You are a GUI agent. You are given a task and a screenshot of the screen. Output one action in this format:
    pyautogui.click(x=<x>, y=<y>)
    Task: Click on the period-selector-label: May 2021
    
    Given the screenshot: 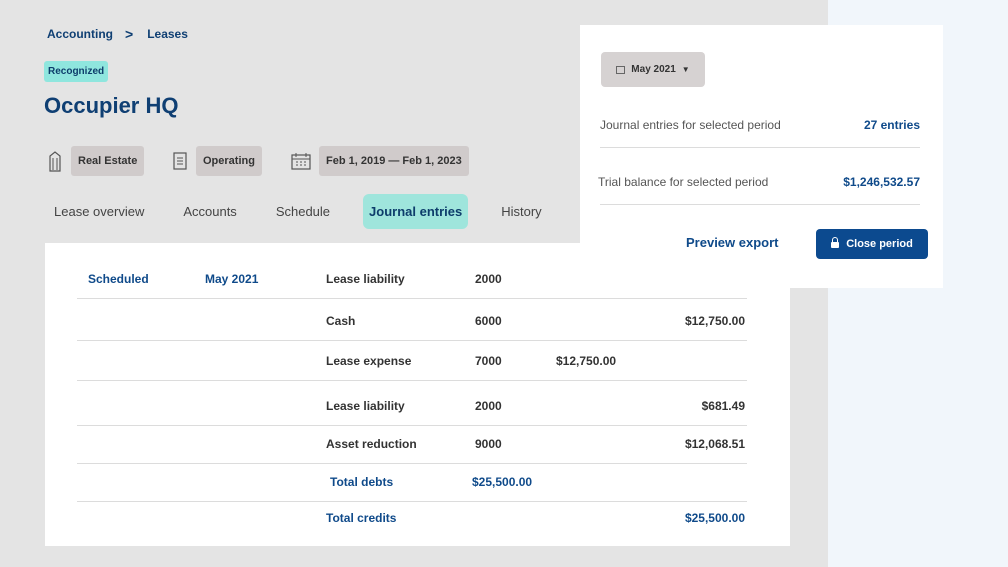 What is the action you would take?
    pyautogui.click(x=653, y=69)
    